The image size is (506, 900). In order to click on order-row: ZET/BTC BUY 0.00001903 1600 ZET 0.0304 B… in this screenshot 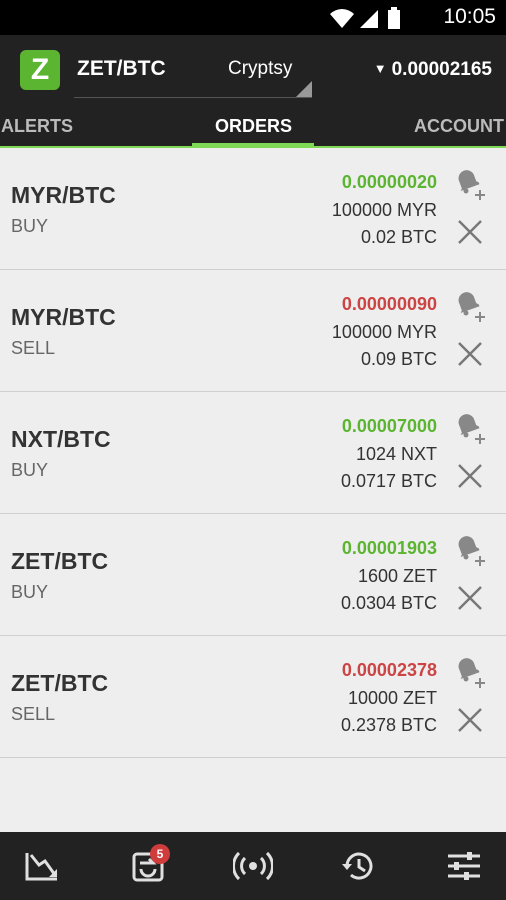, I will do `click(253, 575)`.